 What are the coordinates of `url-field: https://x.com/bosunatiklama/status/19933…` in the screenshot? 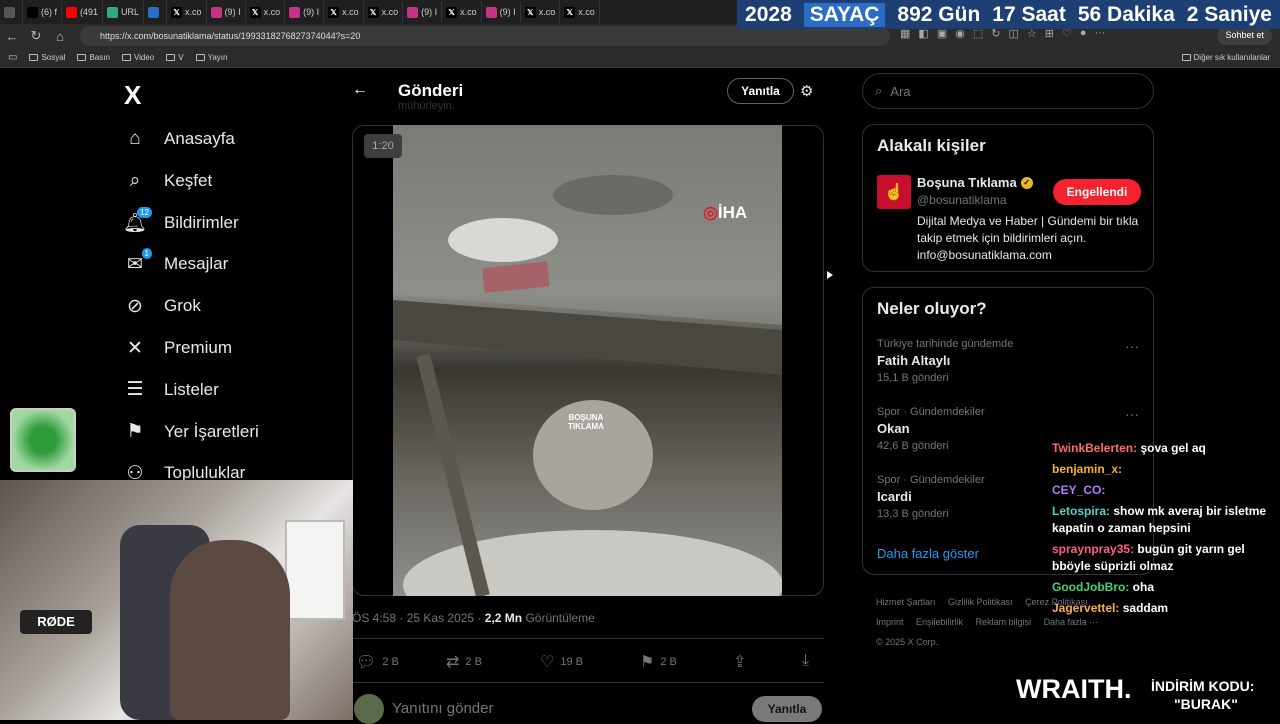 It's located at (485, 36).